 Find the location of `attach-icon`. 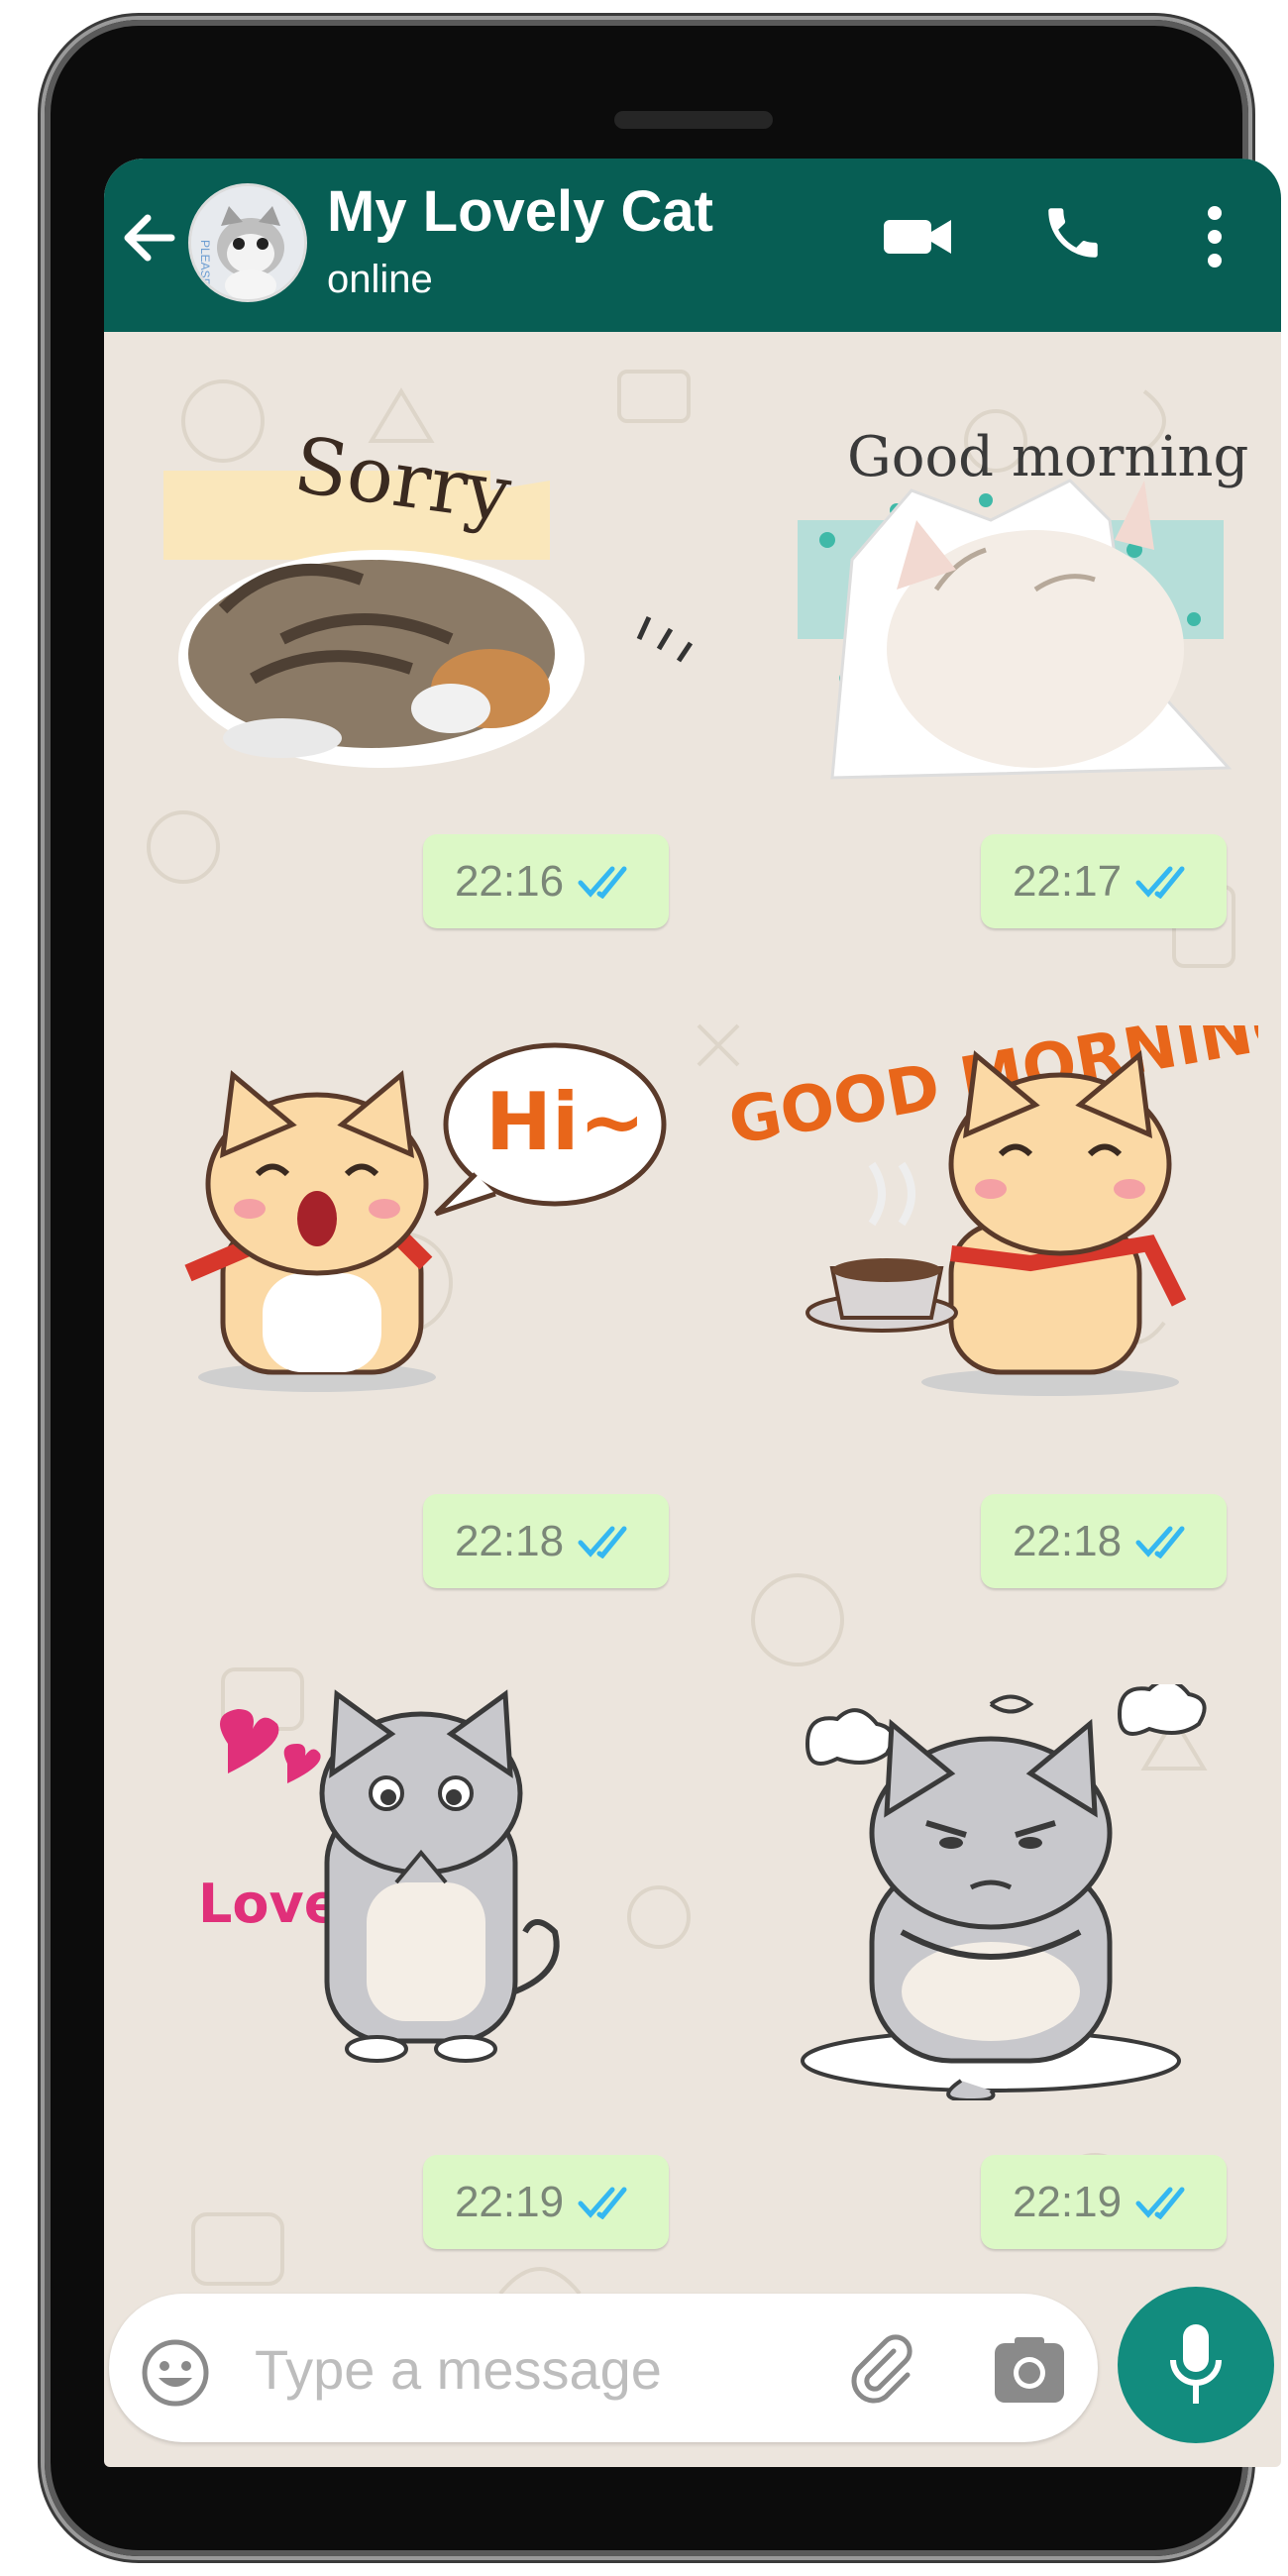

attach-icon is located at coordinates (881, 2371).